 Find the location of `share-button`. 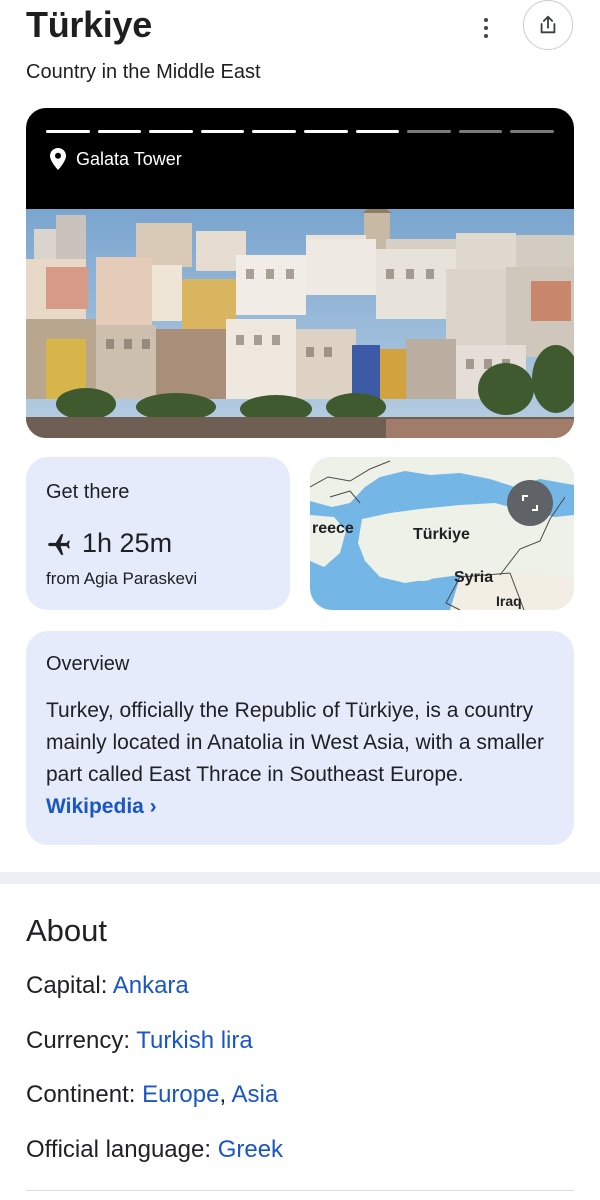

share-button is located at coordinates (548, 25).